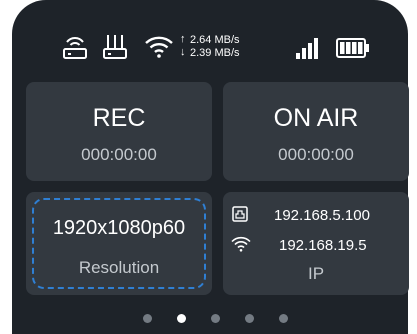 This screenshot has width=417, height=334. I want to click on ip-tile: 192.168.5.100 192.168.19.5 IP, so click(316, 243).